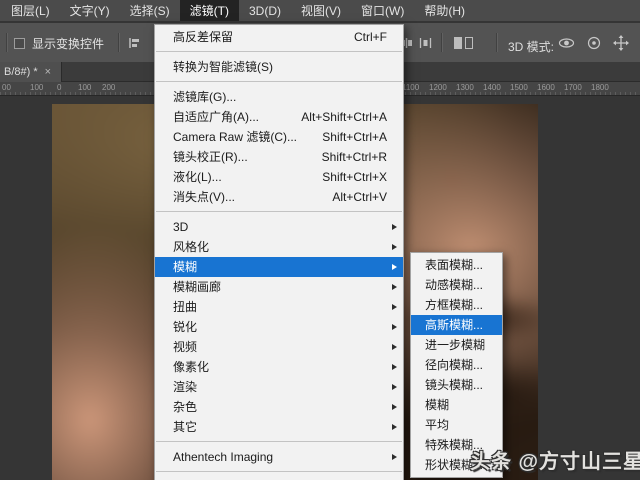 Image resolution: width=640 pixels, height=480 pixels. Describe the element at coordinates (279, 387) in the screenshot. I see `filter-menu-item-20: 渲染` at that location.